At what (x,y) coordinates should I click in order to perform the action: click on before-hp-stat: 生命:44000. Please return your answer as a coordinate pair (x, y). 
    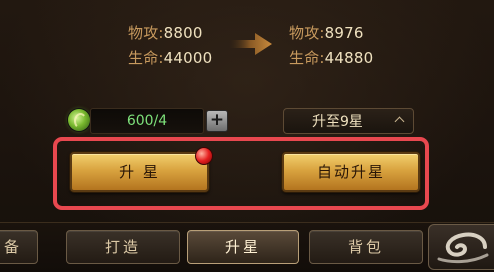
    Looking at the image, I should click on (170, 58).